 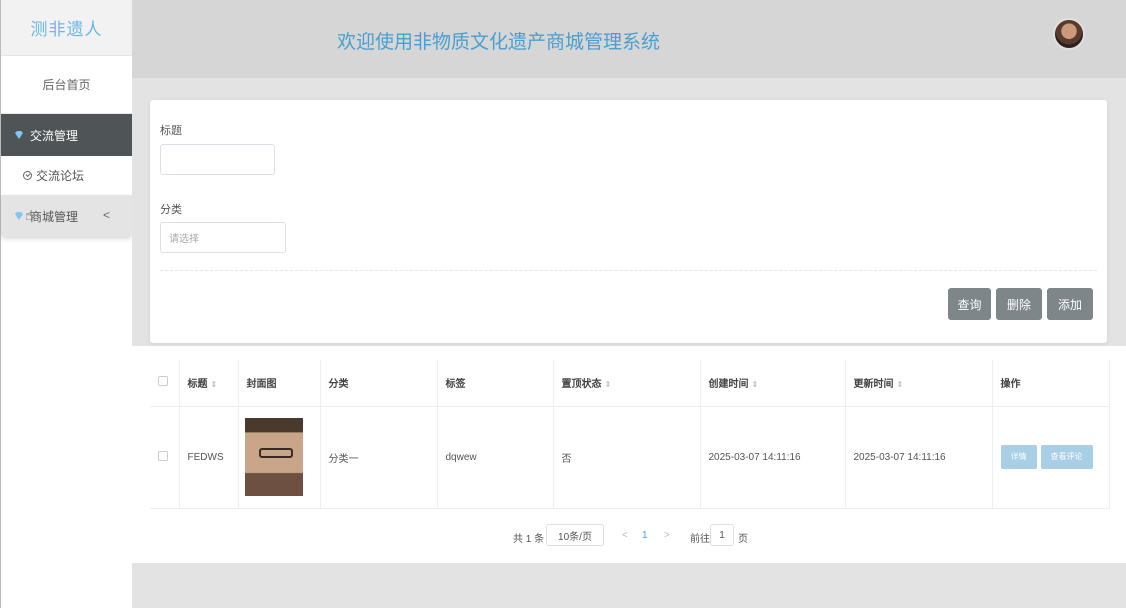 What do you see at coordinates (919, 457) in the screenshot?
I see `cell-updated: 2025-03-07 14:11:16` at bounding box center [919, 457].